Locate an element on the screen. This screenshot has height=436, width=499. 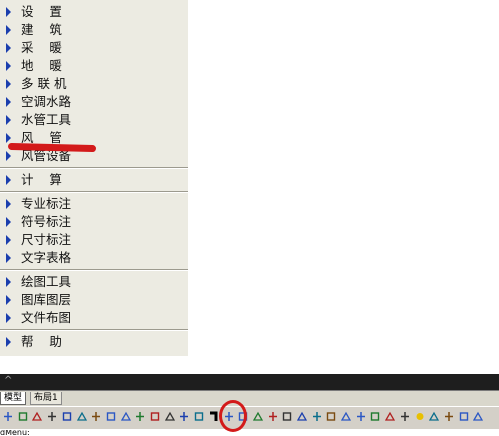
menu-item-label: 文字表格 is located at coordinates (46, 257).